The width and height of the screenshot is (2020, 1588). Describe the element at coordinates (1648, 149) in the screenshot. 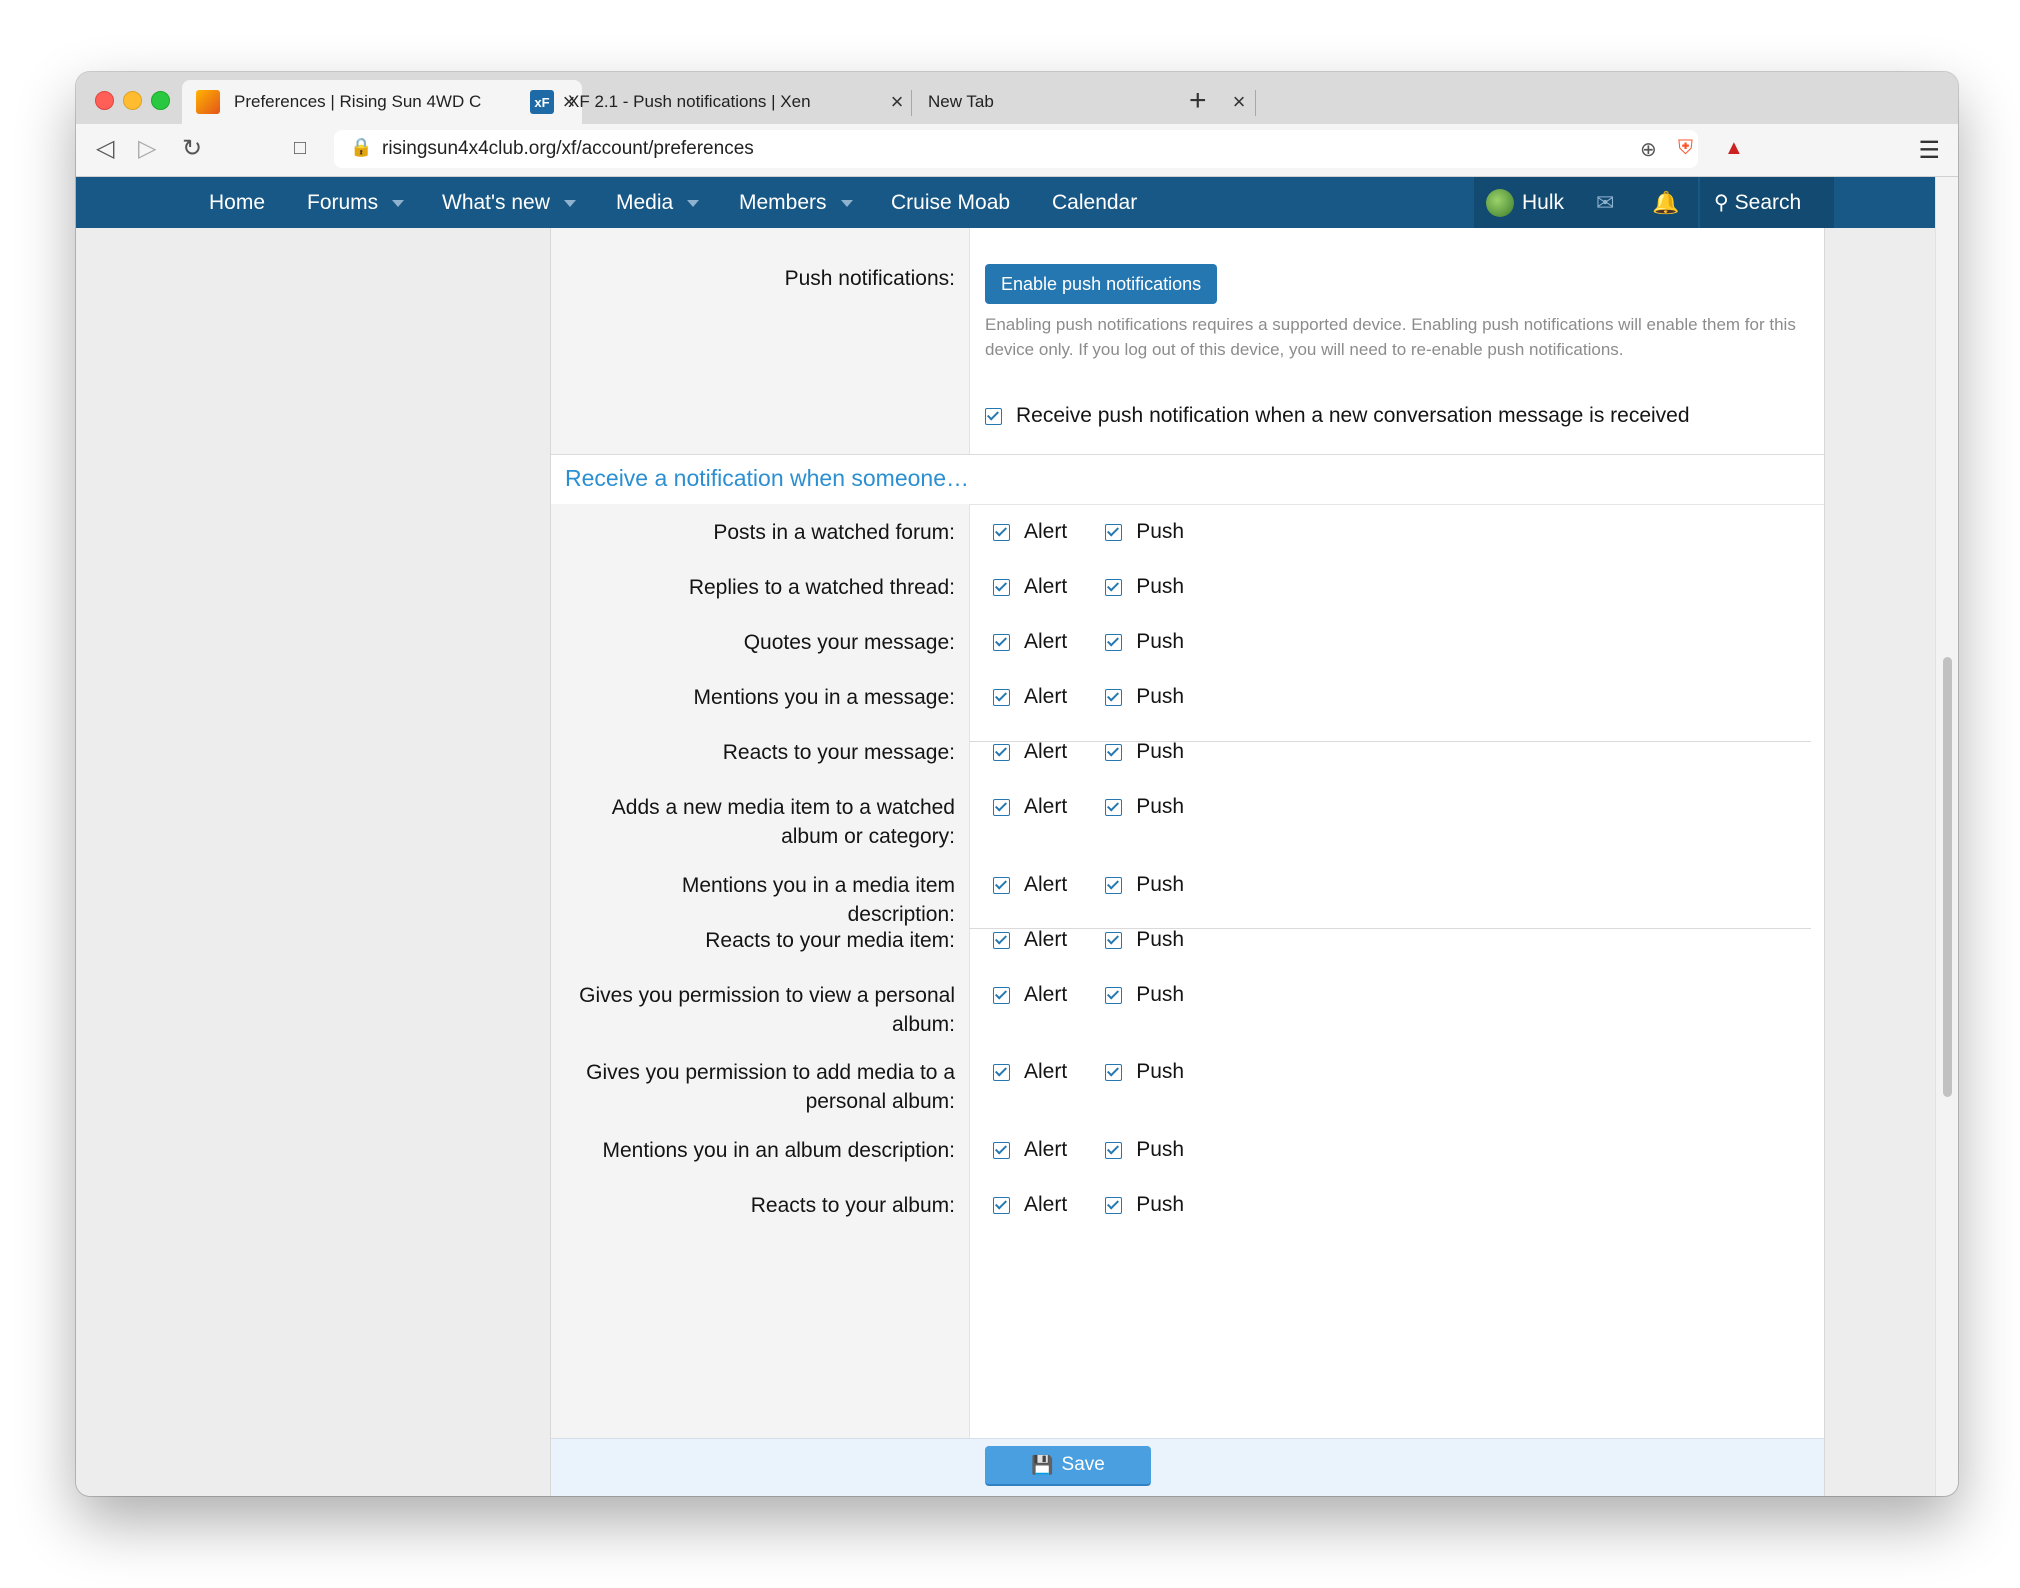

I see `add-to-page-icon: ⊕` at that location.